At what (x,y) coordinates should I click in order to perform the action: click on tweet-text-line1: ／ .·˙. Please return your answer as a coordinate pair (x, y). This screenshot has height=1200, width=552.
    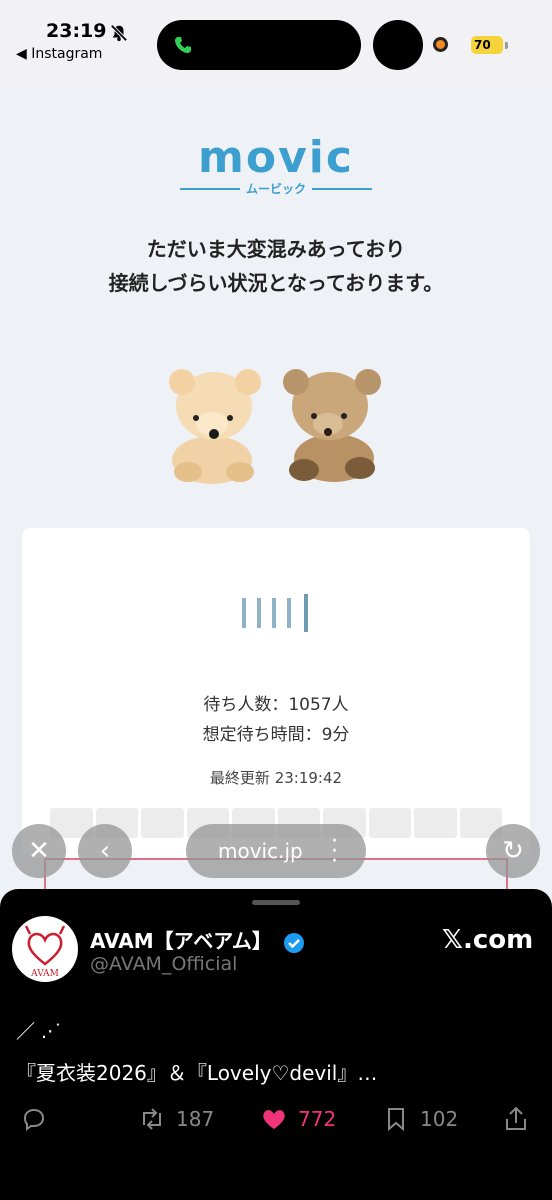
    Looking at the image, I should click on (39, 1032).